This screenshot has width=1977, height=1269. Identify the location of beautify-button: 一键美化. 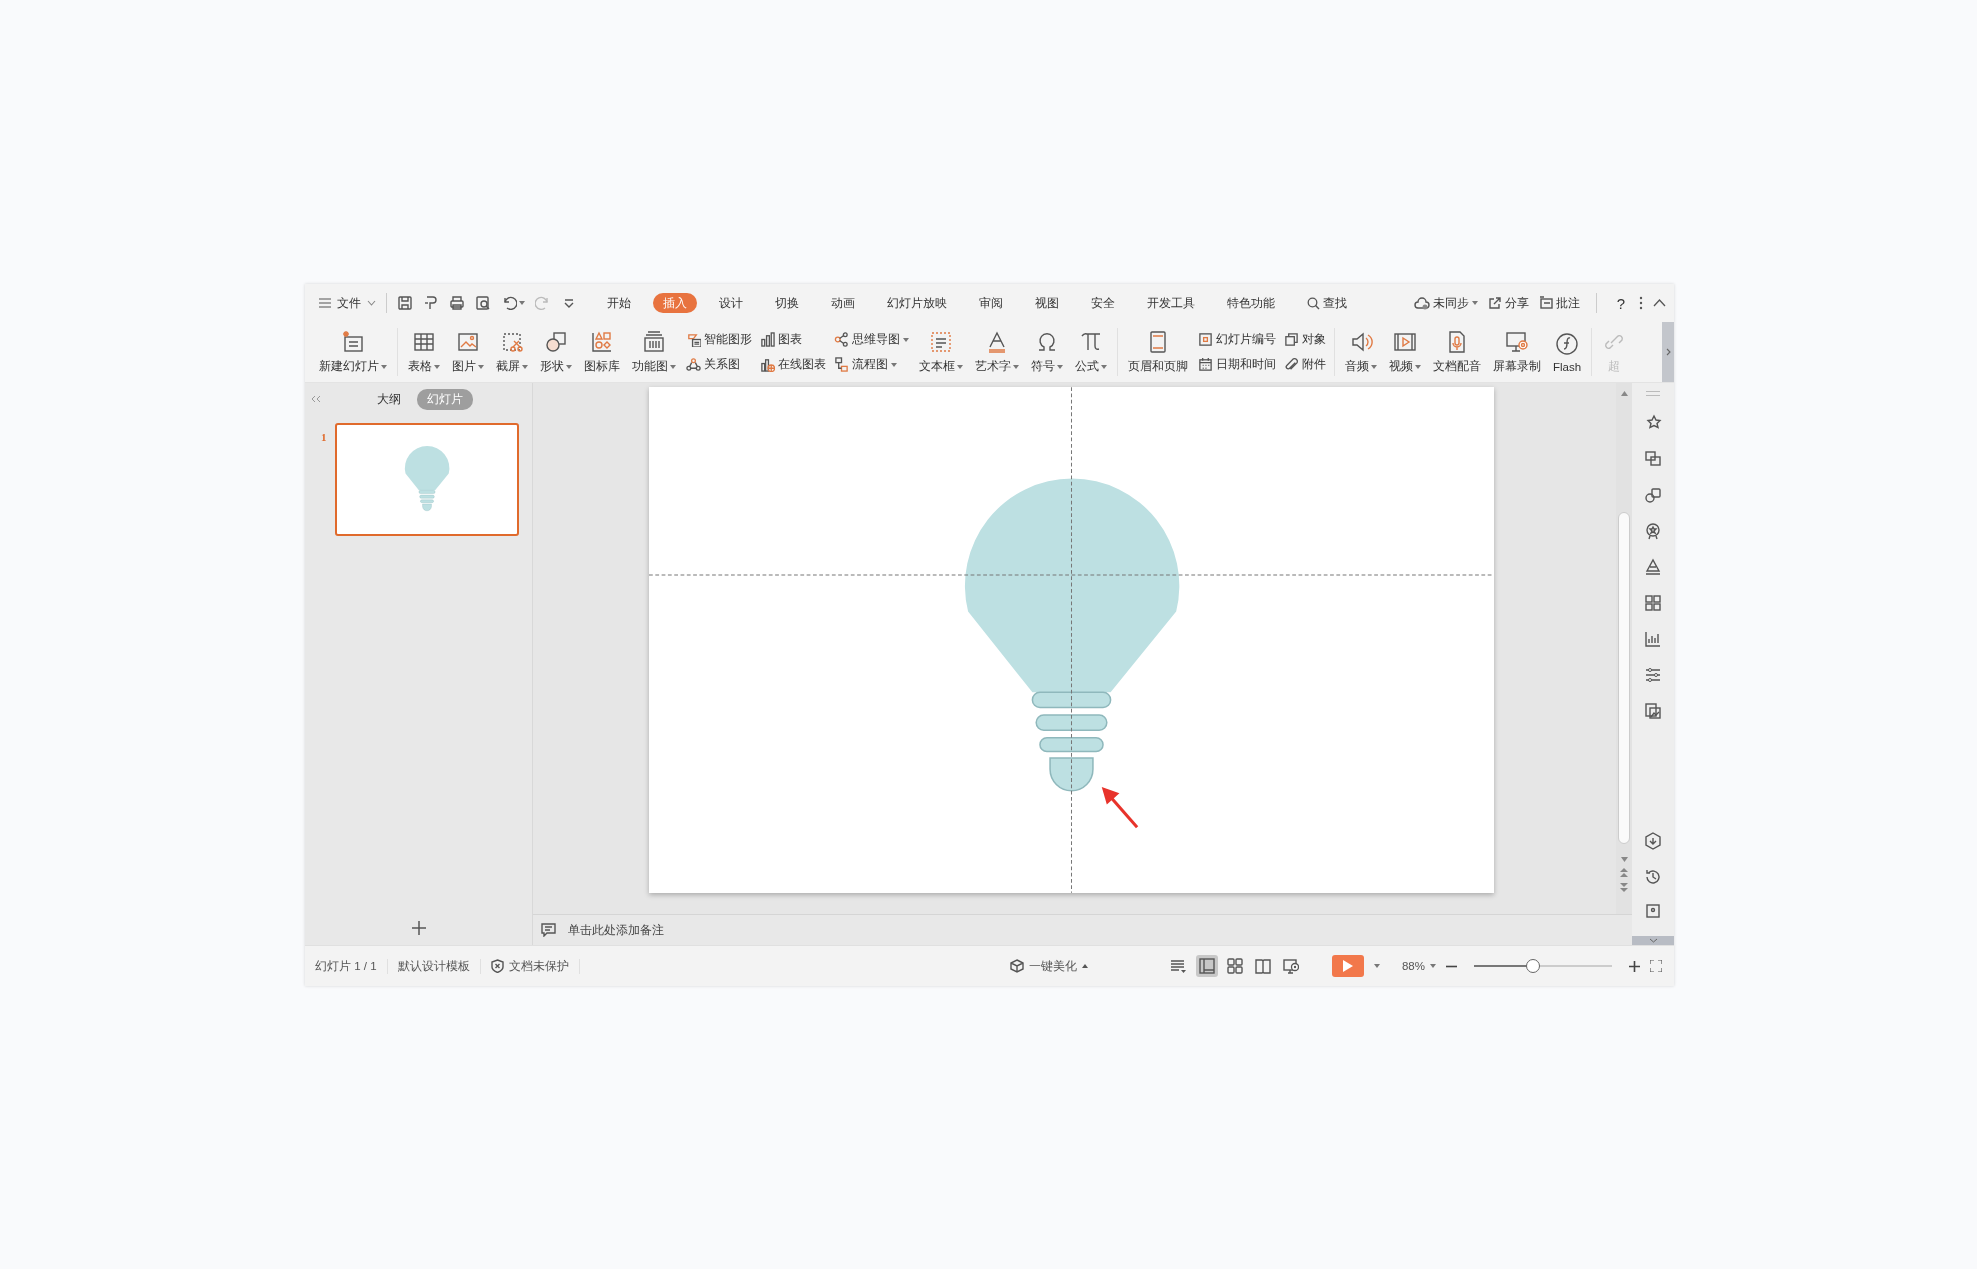
(1048, 966).